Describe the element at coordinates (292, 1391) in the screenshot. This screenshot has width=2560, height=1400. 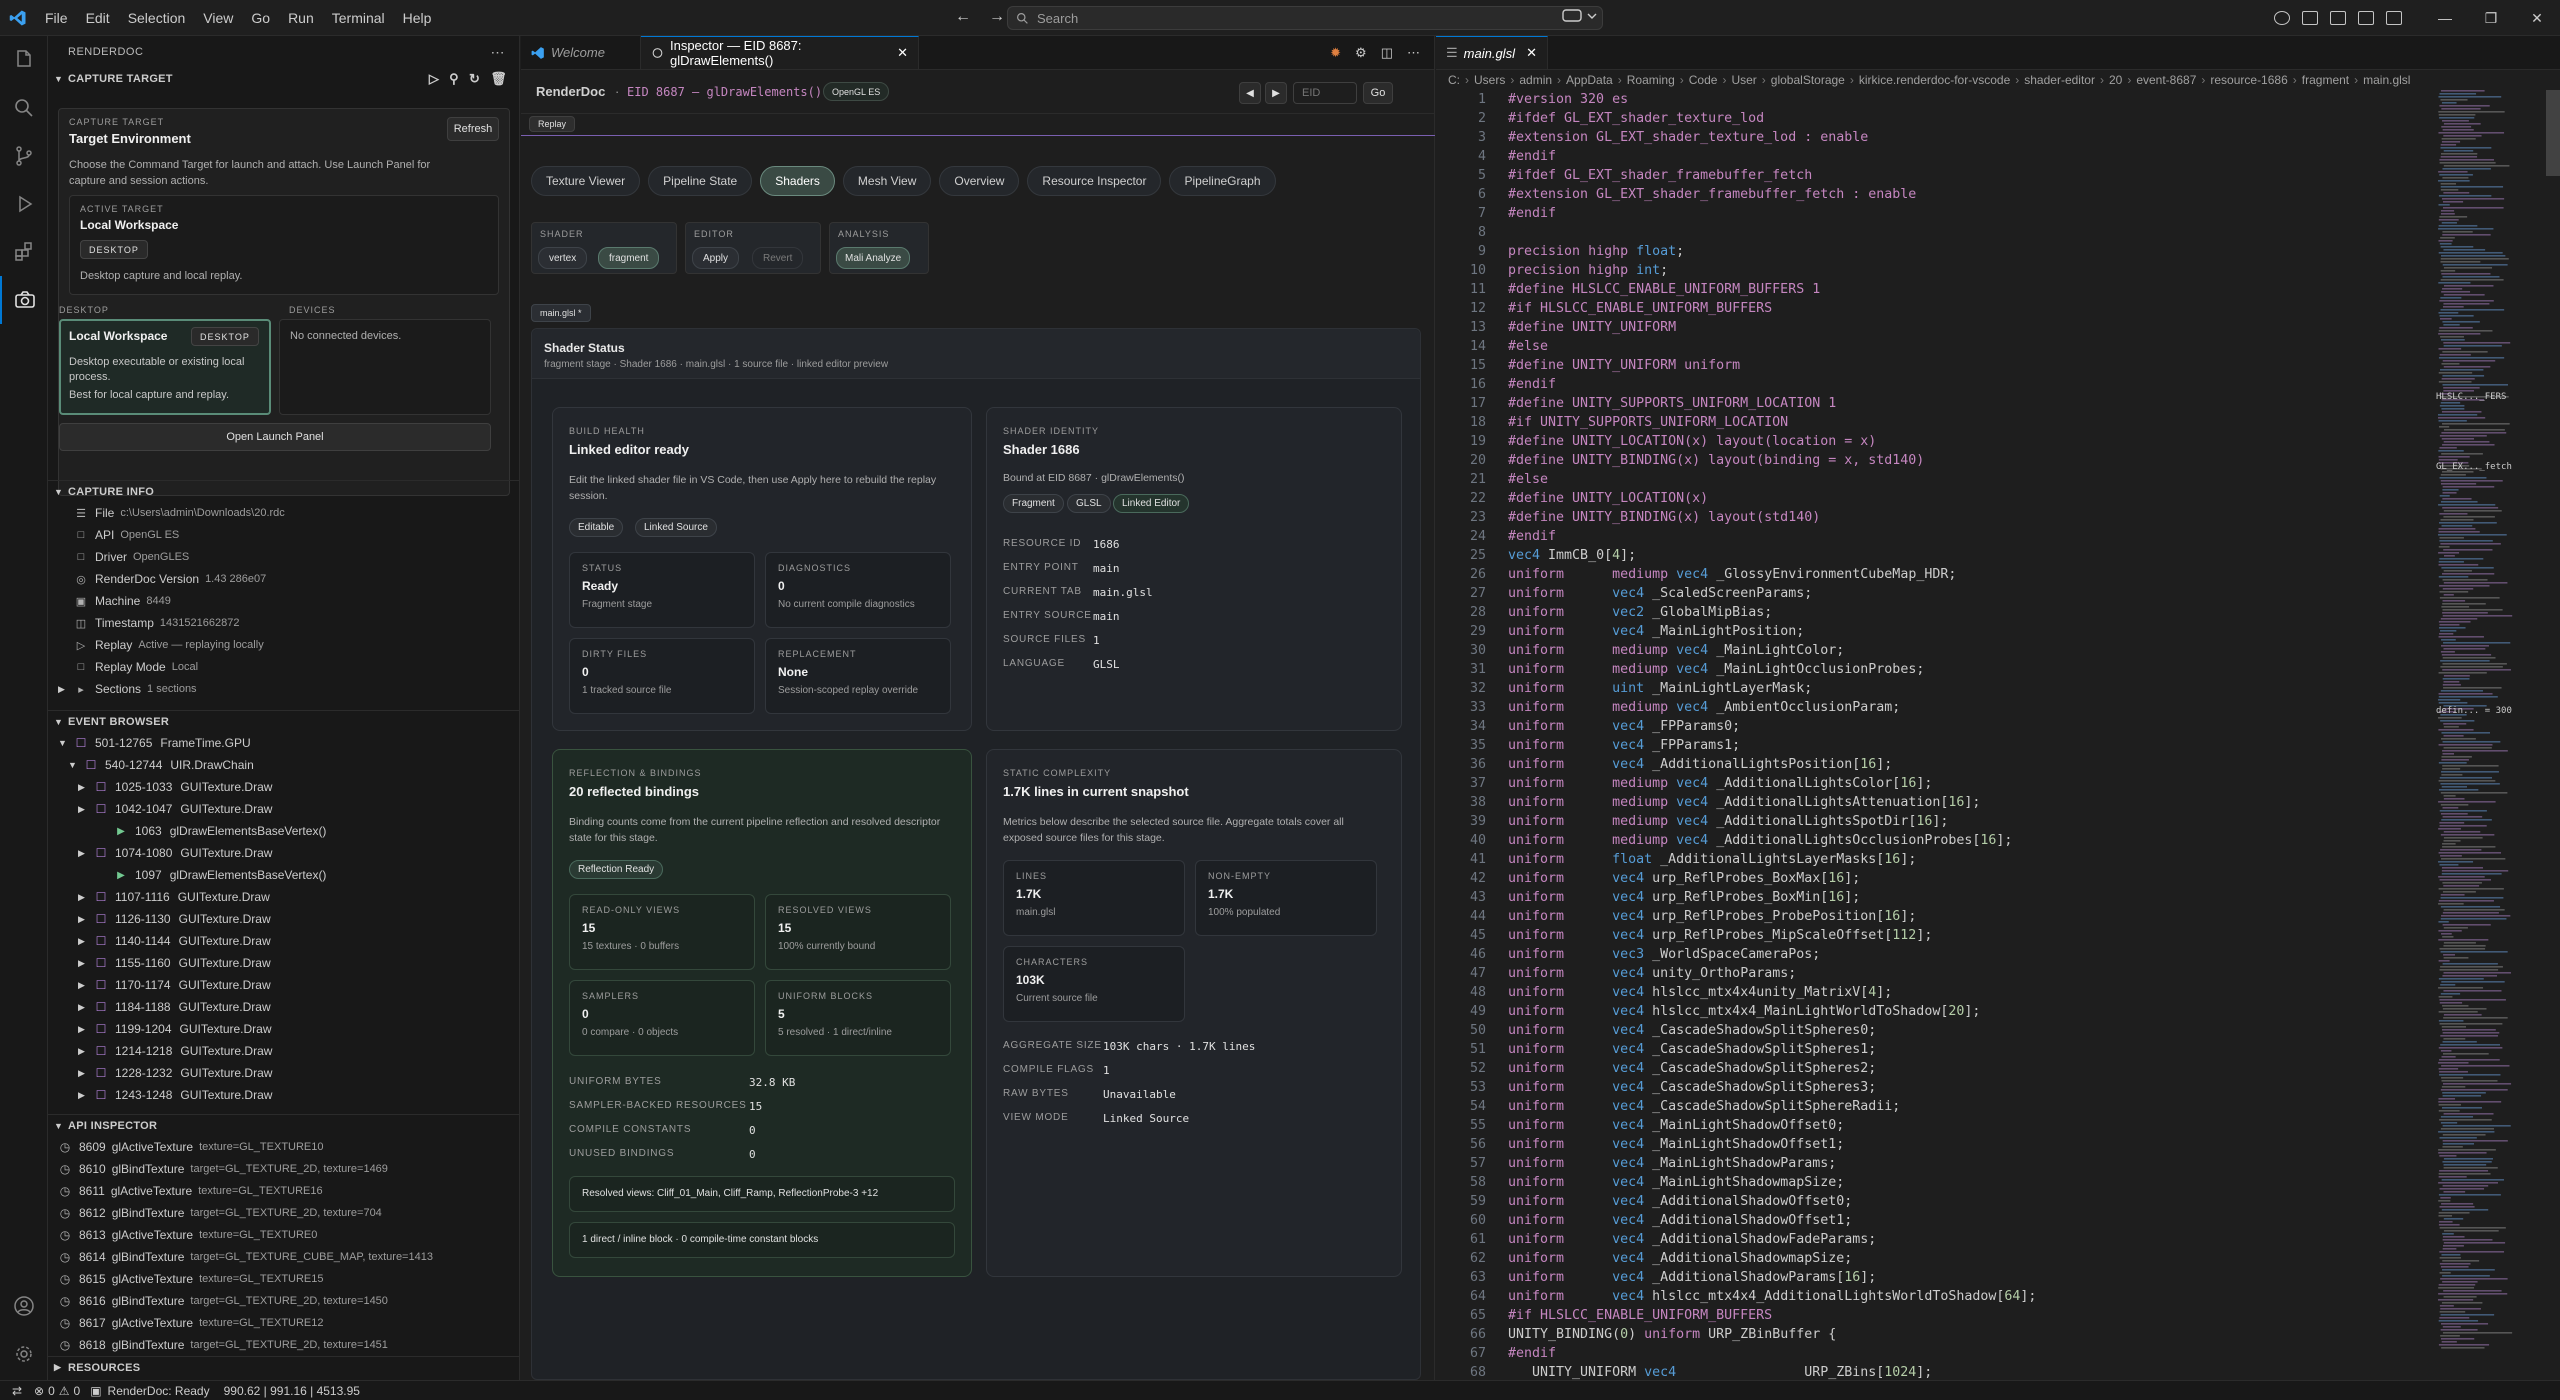
I see `coords-status: 990.62 | 991.16 | 4513.95` at that location.